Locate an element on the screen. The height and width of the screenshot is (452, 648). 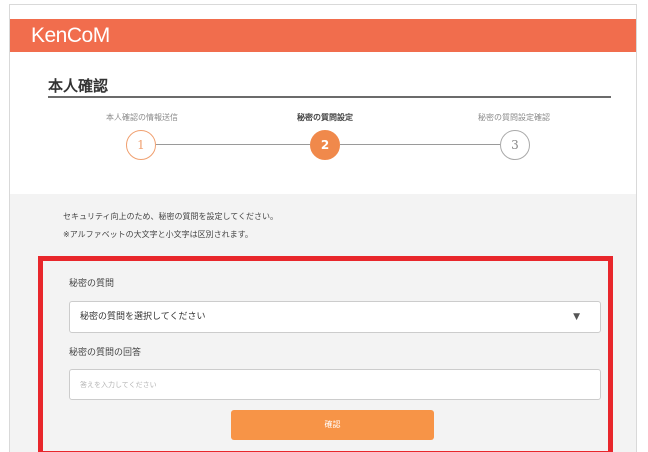
step-1-label: 本人確認の情報送信 is located at coordinates (142, 117).